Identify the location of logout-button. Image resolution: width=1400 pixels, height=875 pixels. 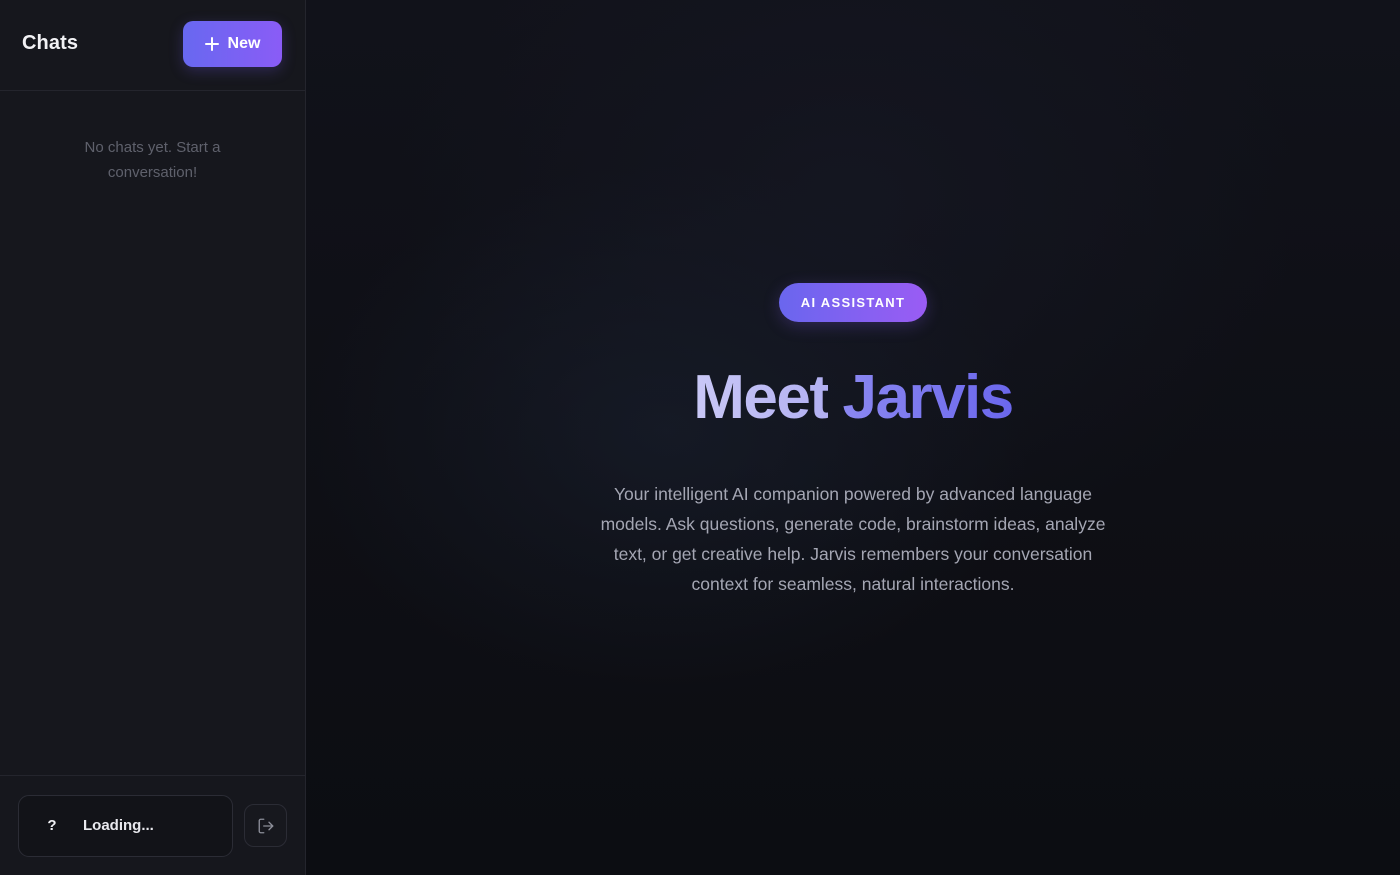
(265, 825).